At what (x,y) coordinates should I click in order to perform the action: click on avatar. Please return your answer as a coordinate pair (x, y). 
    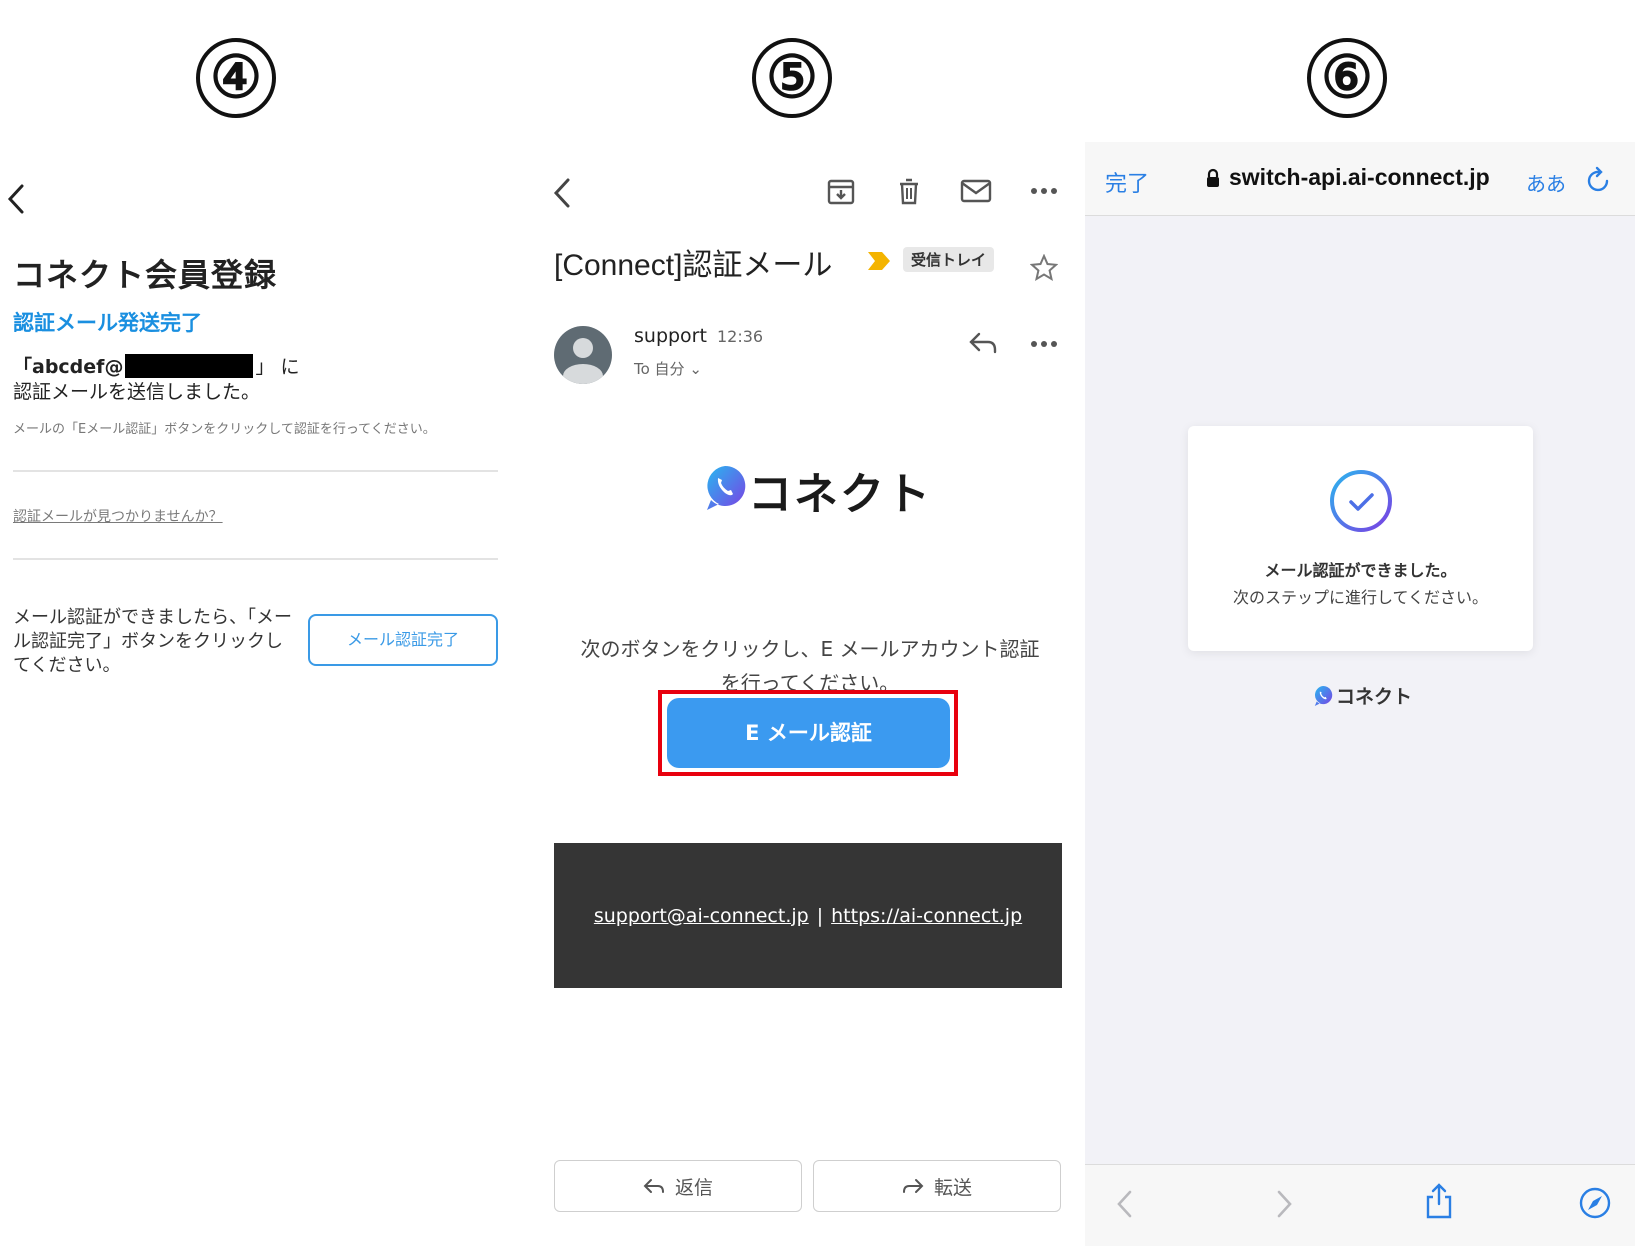
    Looking at the image, I should click on (583, 355).